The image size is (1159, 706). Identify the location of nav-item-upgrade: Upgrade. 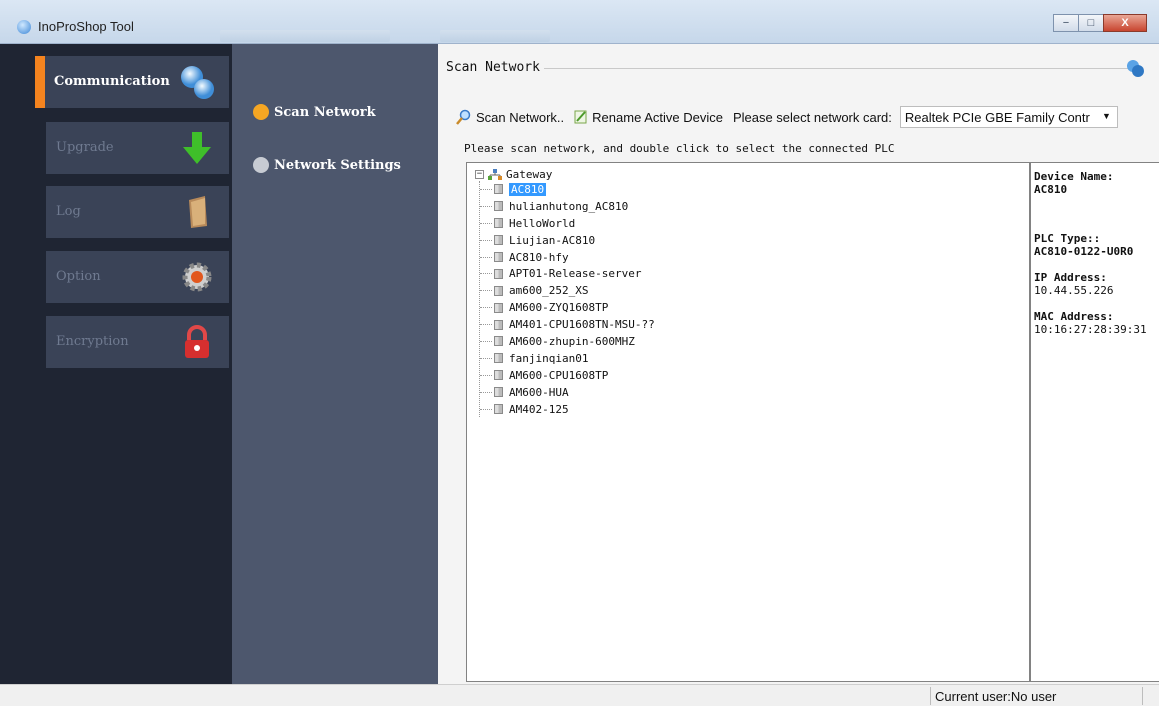
(137, 148).